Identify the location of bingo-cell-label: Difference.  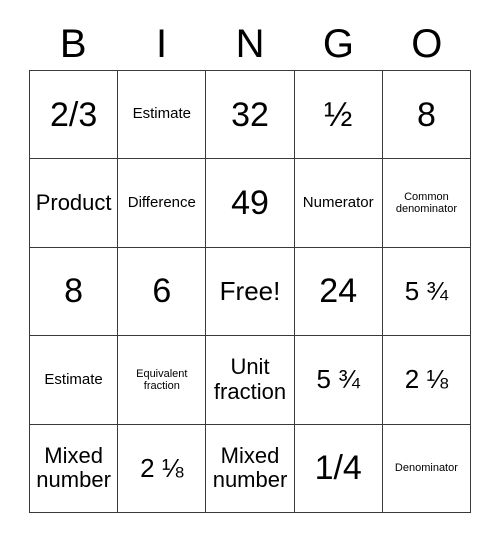
(161, 202).